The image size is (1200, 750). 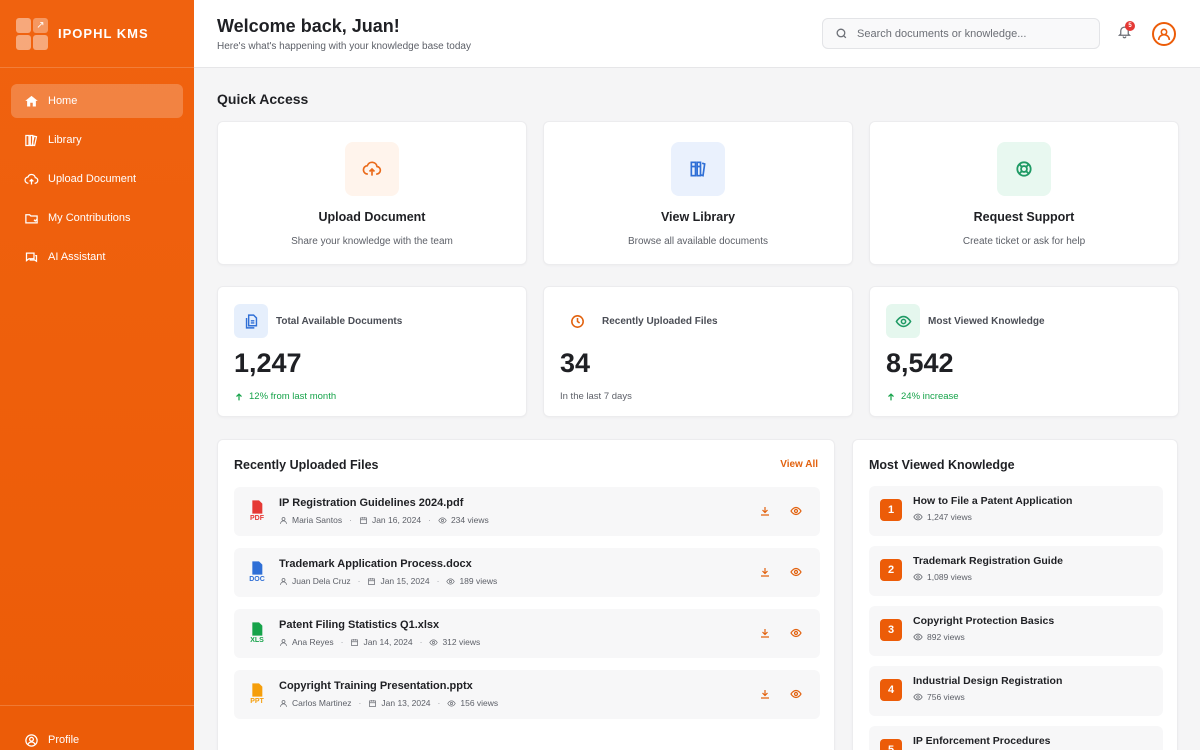 What do you see at coordinates (97, 140) in the screenshot?
I see `sidebar-item-library: Library` at bounding box center [97, 140].